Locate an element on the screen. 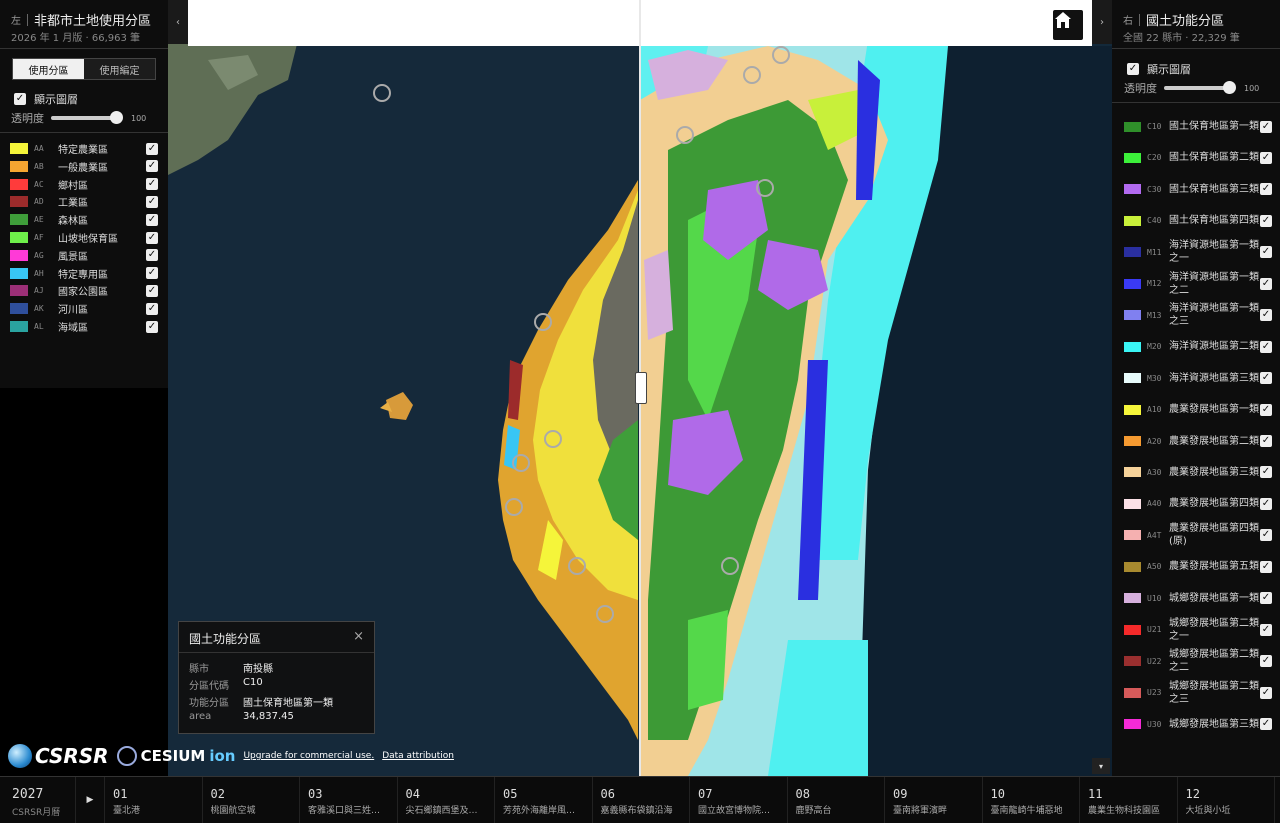 This screenshot has height=823, width=1280. legend-item-u21: U21 城鄉發展地區第二類之一 ✓ is located at coordinates (1198, 629).